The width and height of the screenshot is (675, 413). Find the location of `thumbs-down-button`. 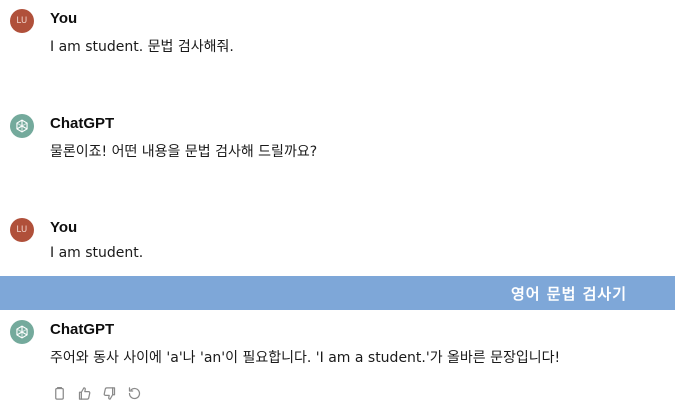

thumbs-down-button is located at coordinates (109, 393).